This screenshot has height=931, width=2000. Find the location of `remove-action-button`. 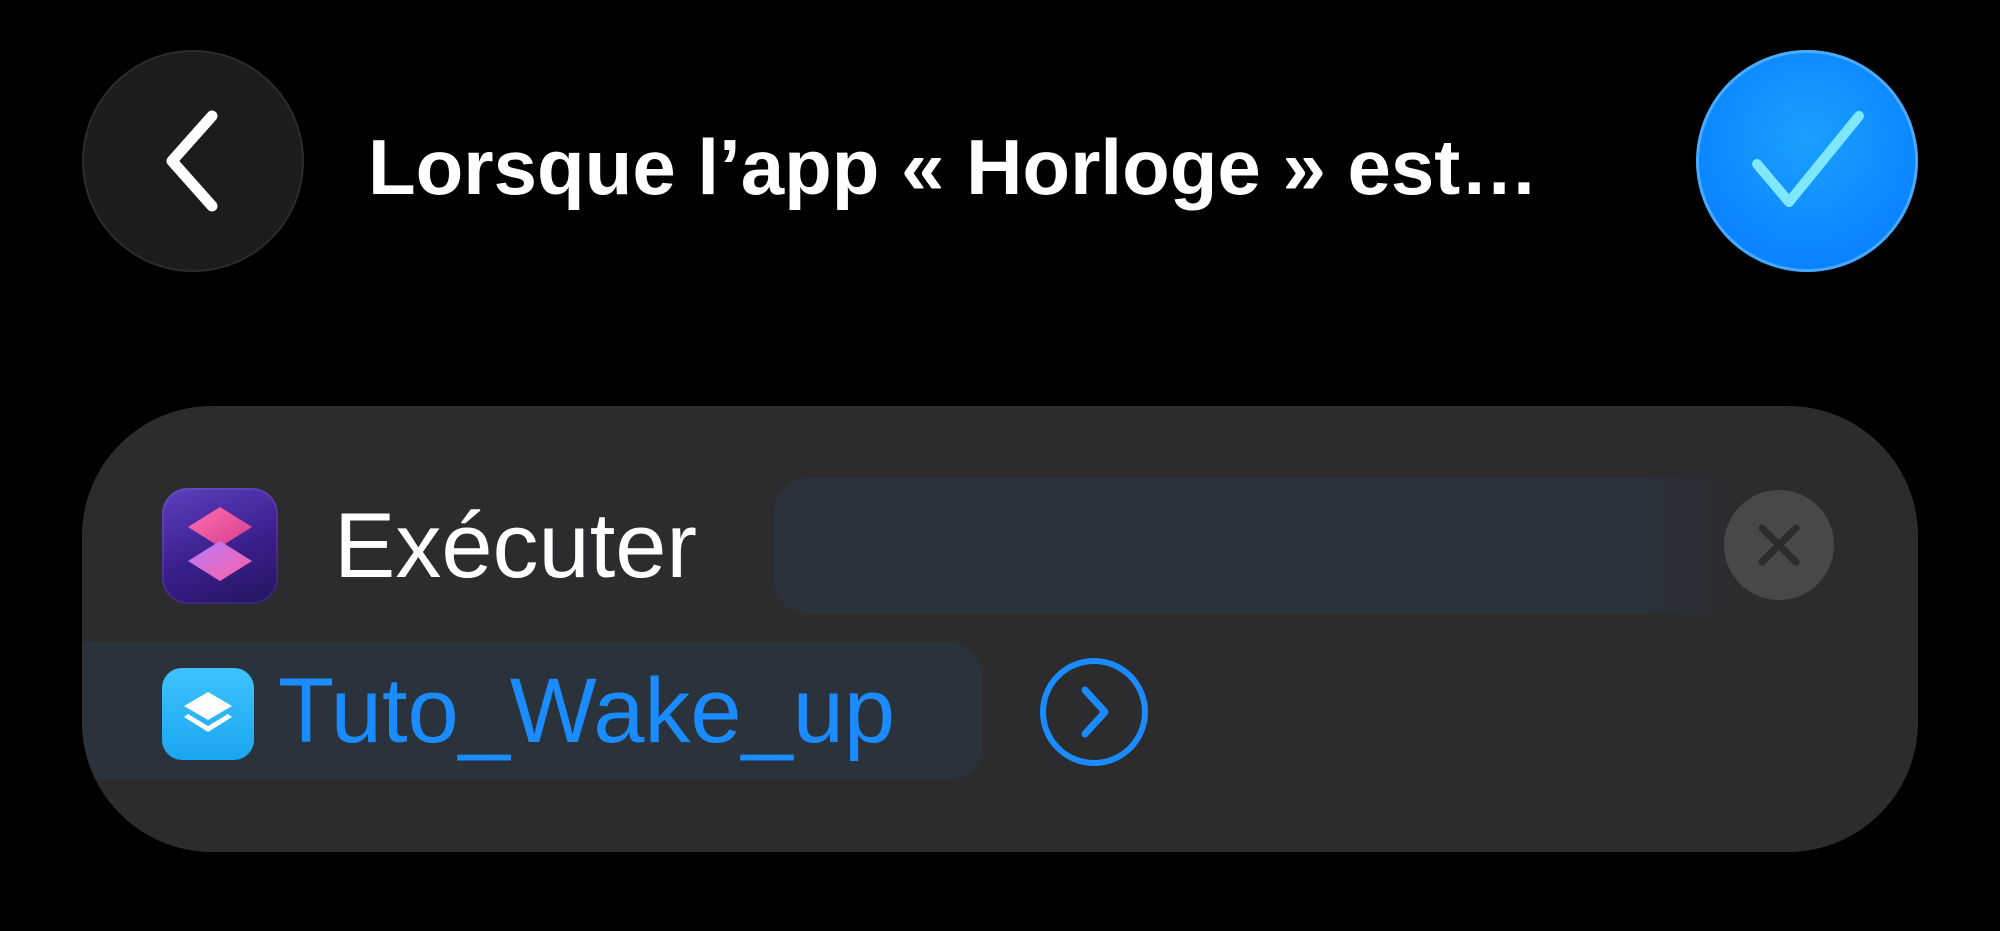

remove-action-button is located at coordinates (1779, 545).